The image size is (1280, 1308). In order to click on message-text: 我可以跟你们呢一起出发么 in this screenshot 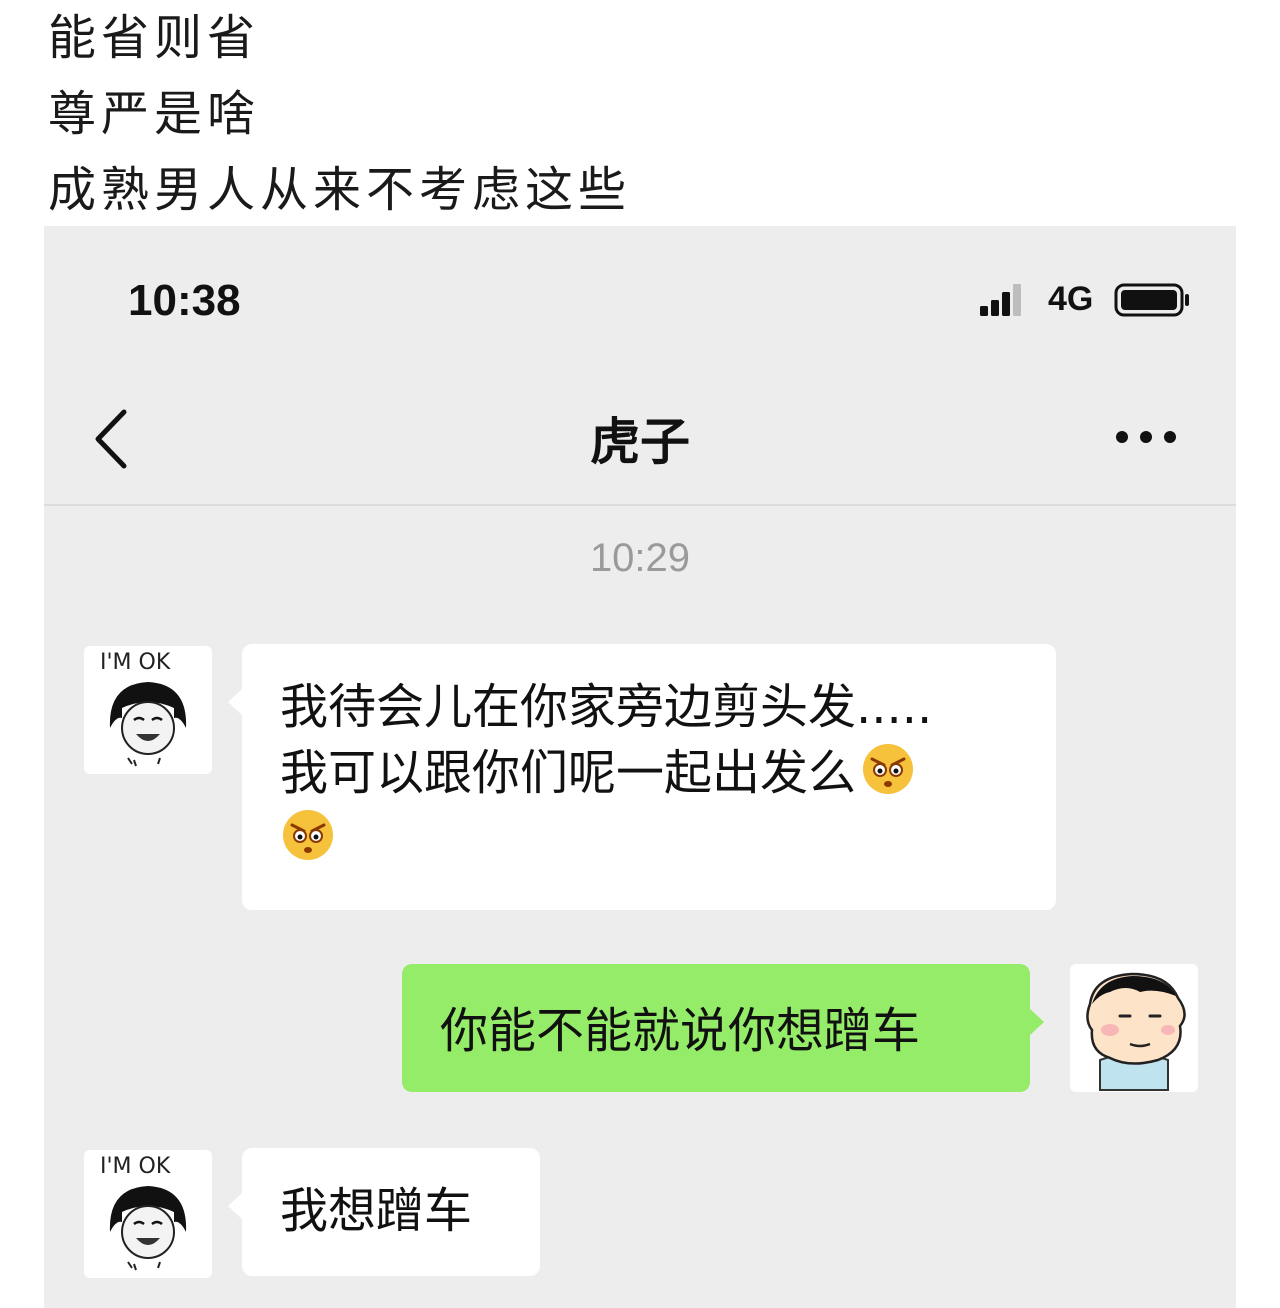, I will do `click(568, 773)`.